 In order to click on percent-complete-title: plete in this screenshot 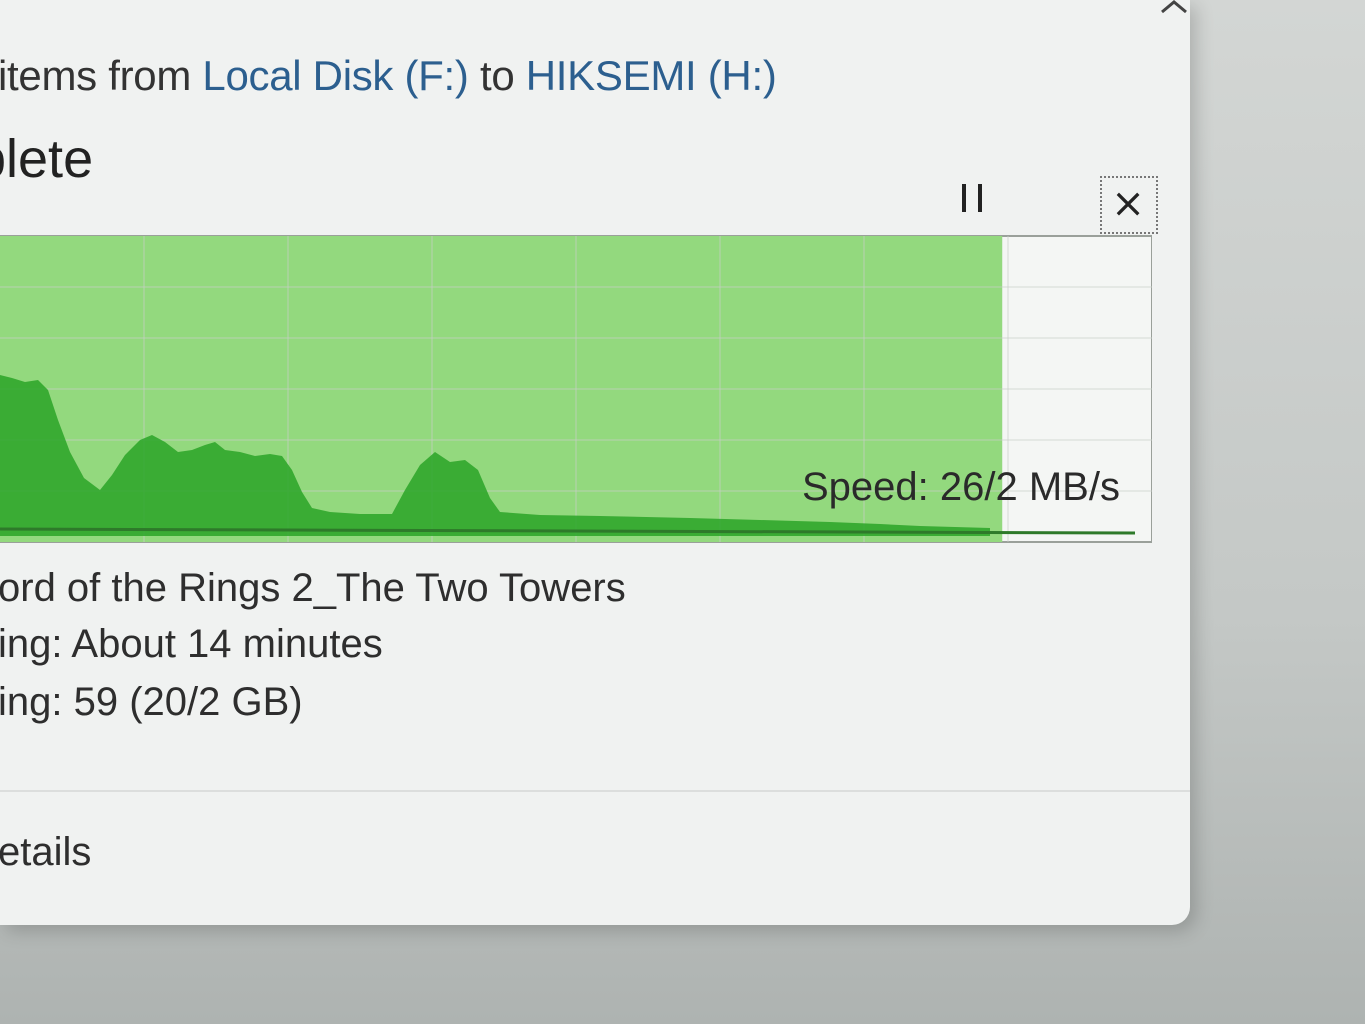, I will do `click(47, 159)`.